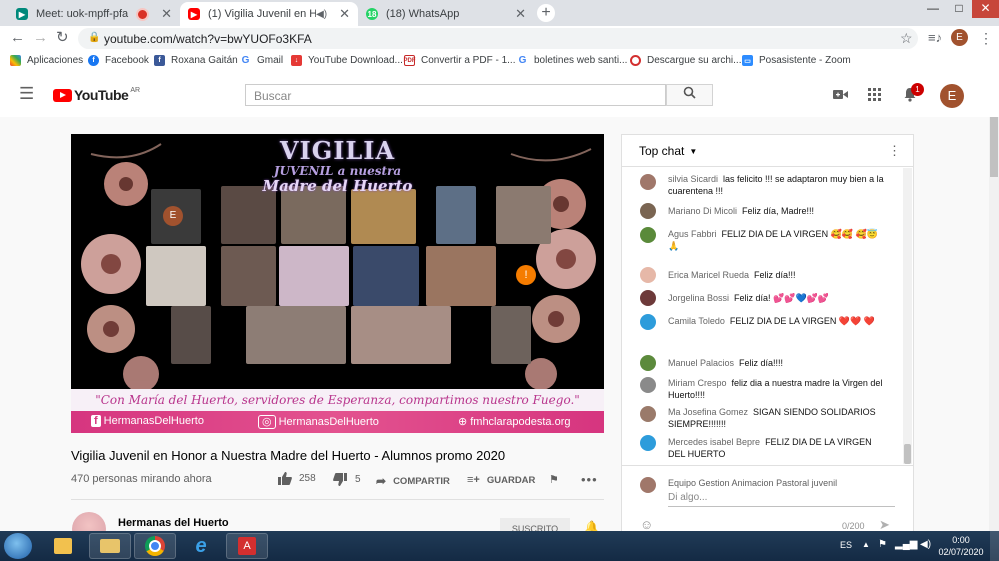  Describe the element at coordinates (347, 479) in the screenshot. I see `dislike-button: 5` at that location.